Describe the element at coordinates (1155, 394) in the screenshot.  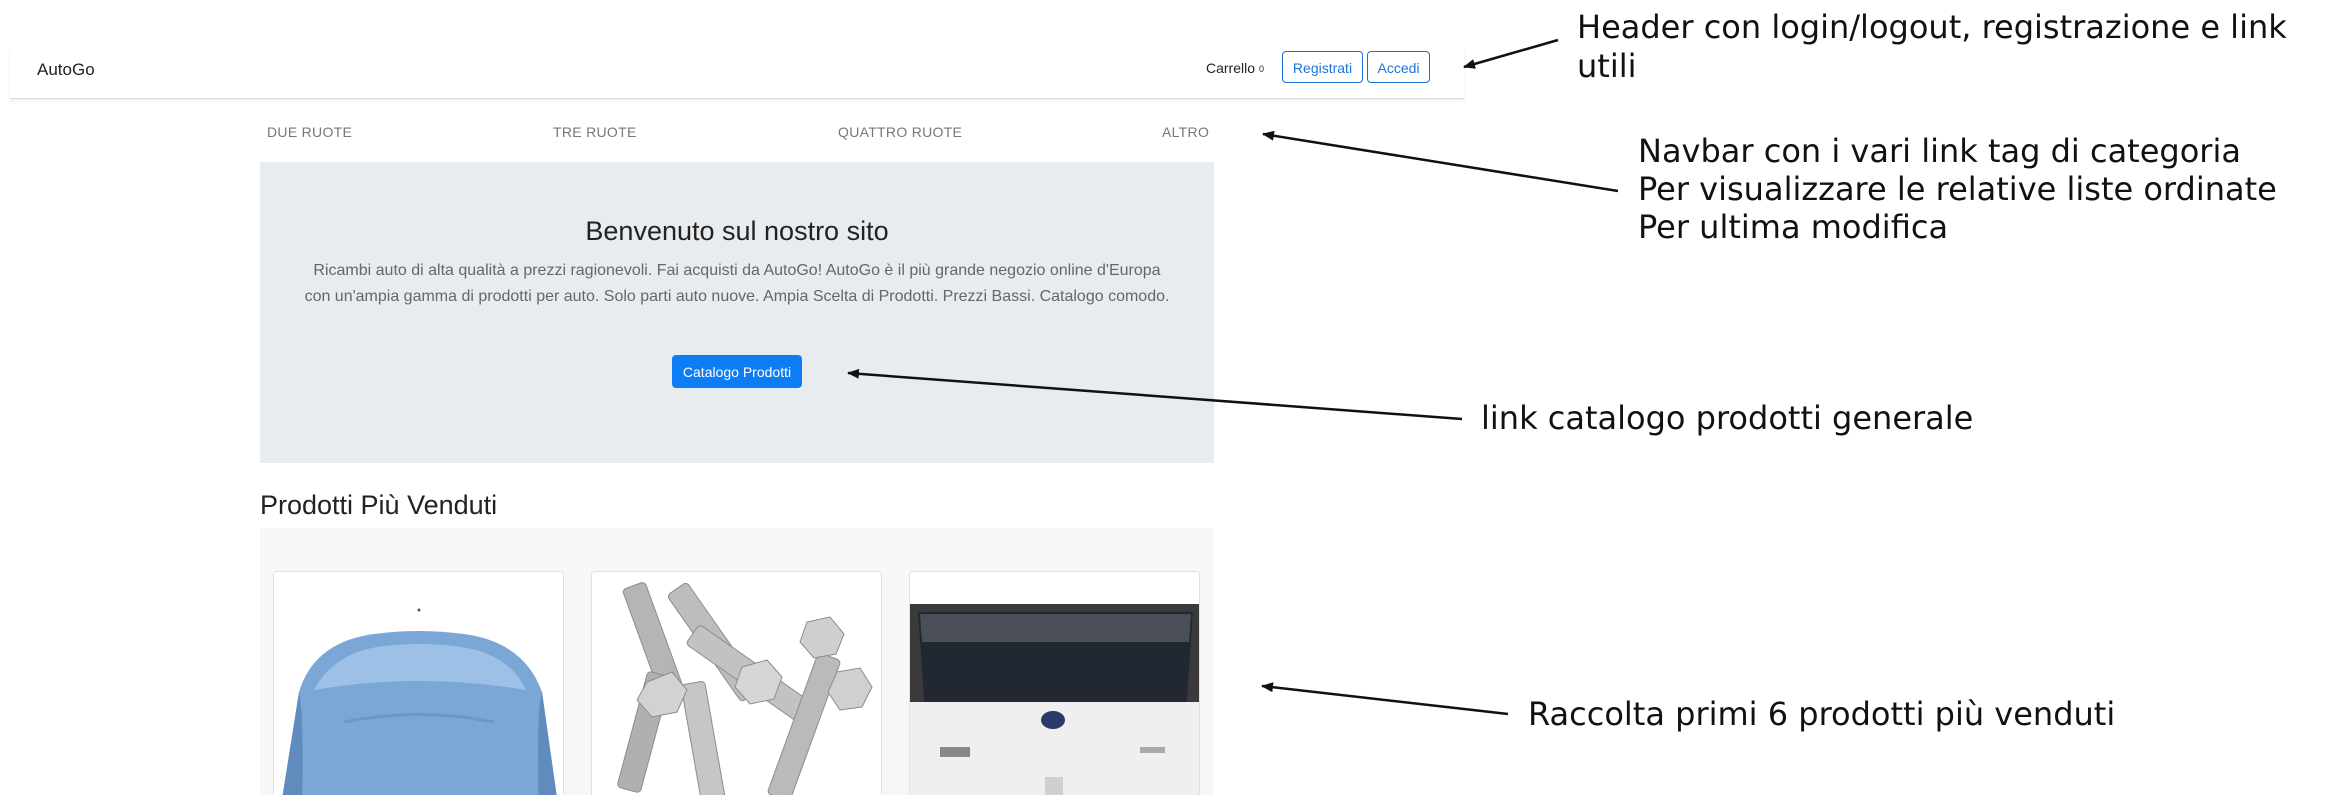
I see `arrow-catalog` at that location.